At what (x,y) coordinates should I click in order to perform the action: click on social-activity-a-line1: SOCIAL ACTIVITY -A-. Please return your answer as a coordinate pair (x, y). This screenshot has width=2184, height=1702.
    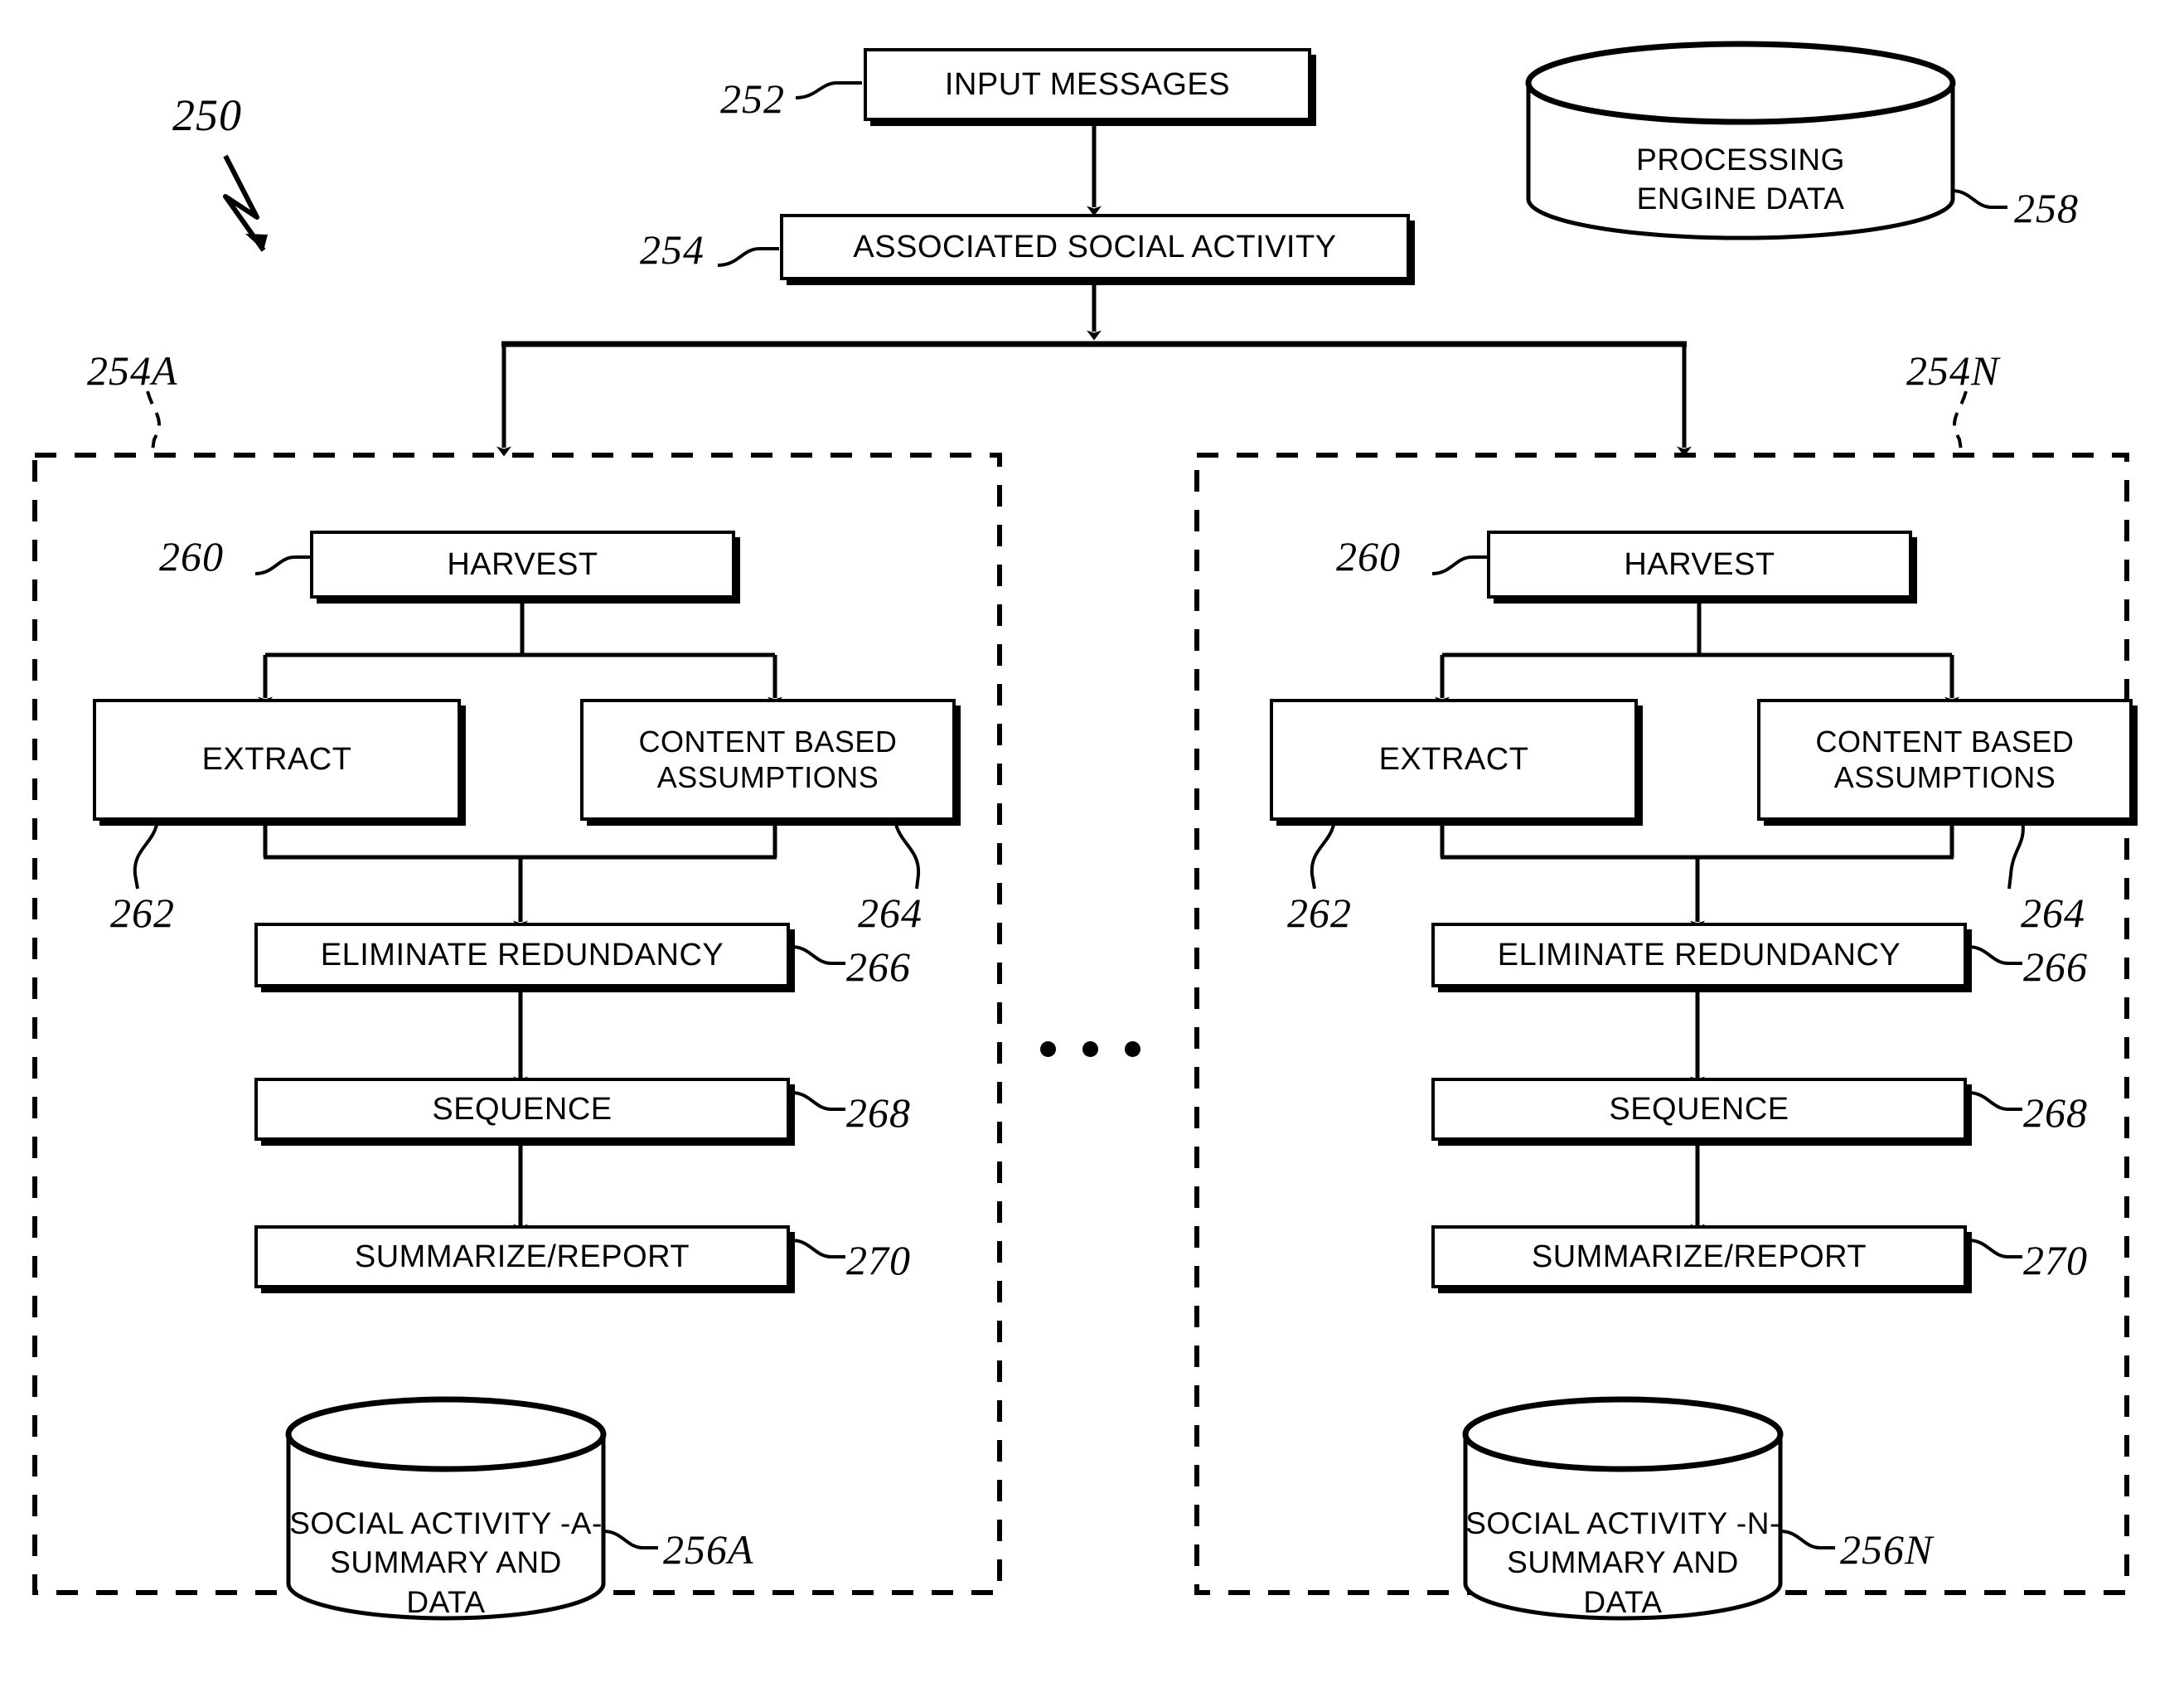
    Looking at the image, I should click on (446, 1523).